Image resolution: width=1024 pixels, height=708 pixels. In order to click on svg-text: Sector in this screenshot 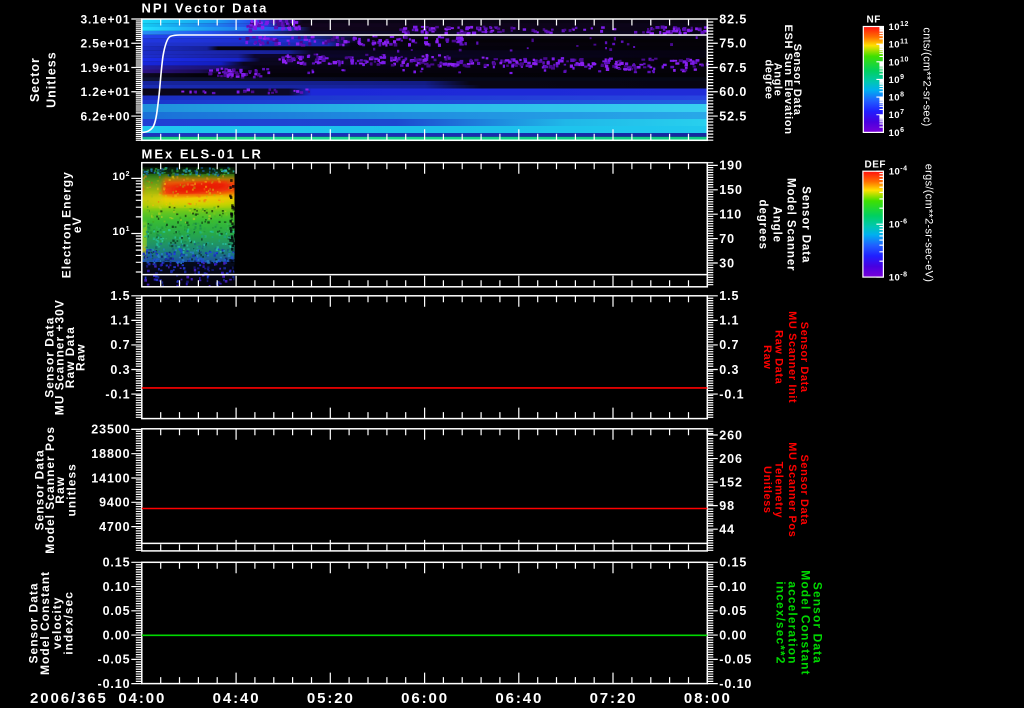, I will do `click(35, 79)`.